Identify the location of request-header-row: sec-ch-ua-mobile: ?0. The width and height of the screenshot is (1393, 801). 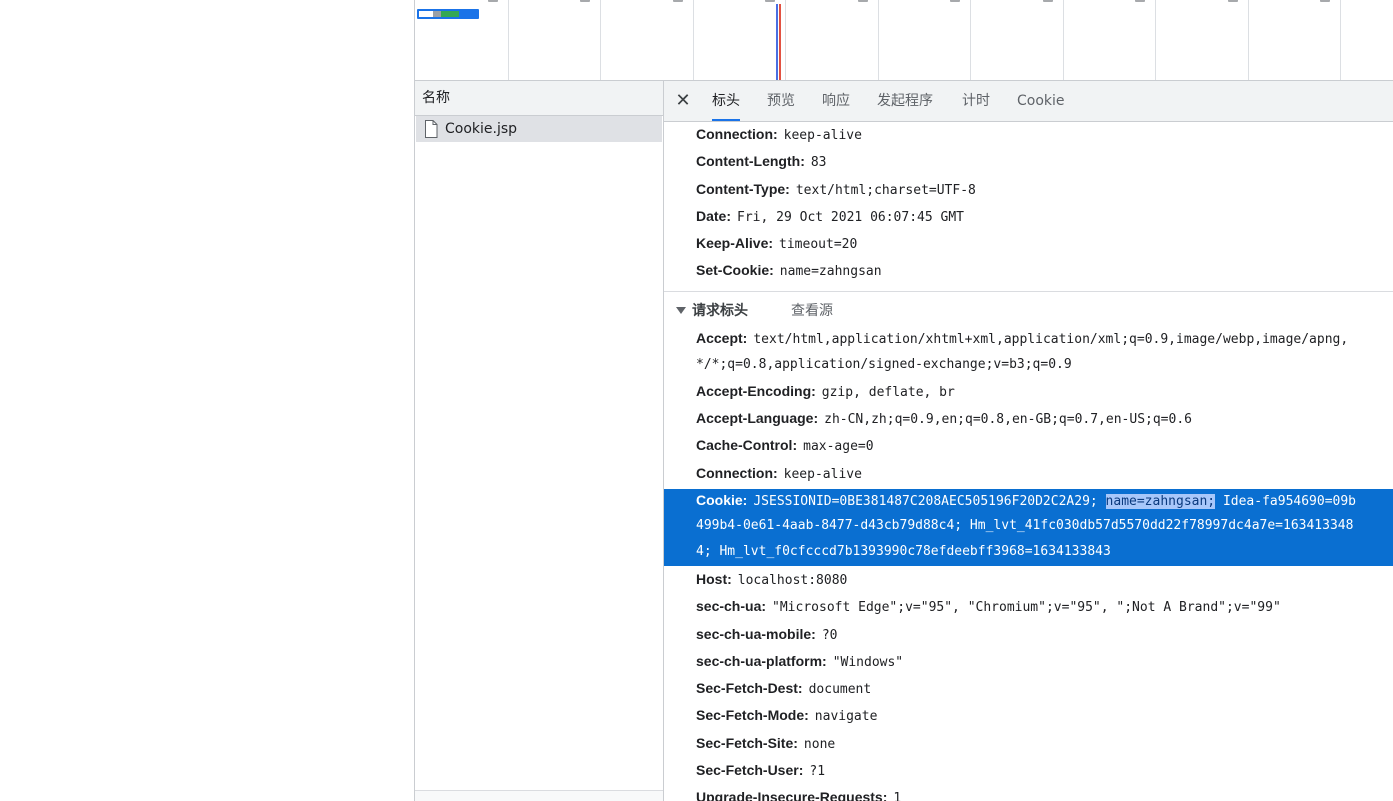
(766, 634).